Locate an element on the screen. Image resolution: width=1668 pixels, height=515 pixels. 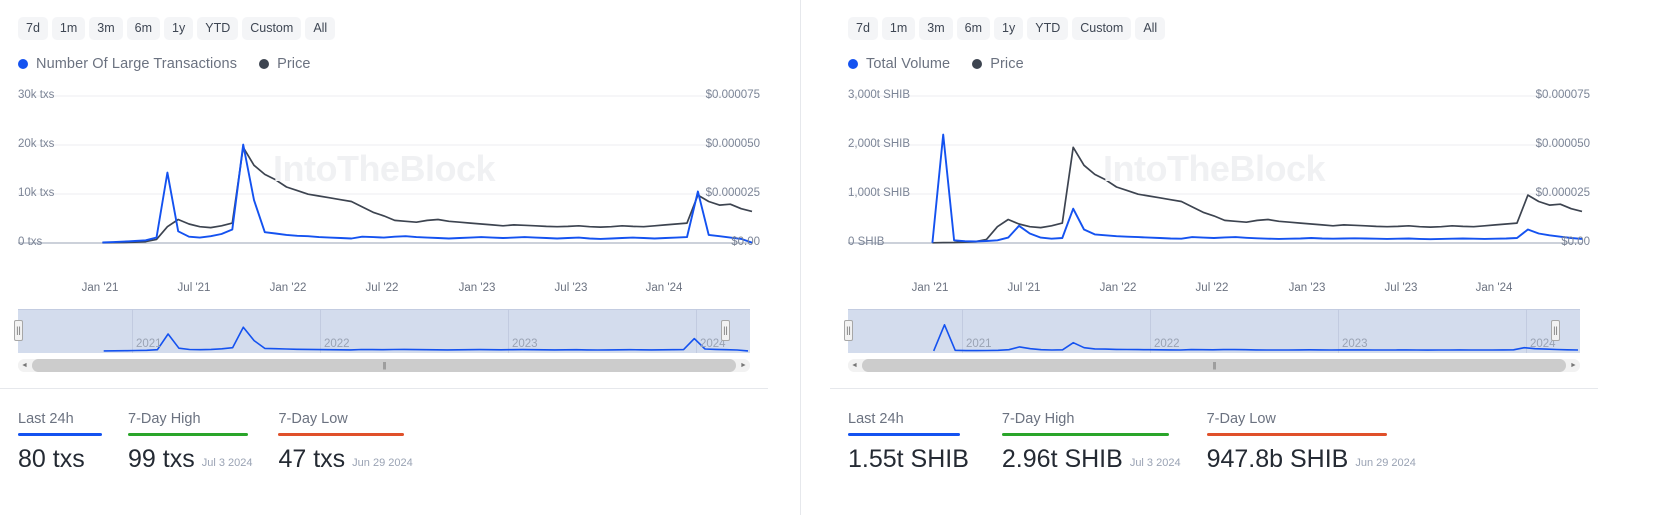
y-axis-label-left: 10k txs is located at coordinates (36, 193).